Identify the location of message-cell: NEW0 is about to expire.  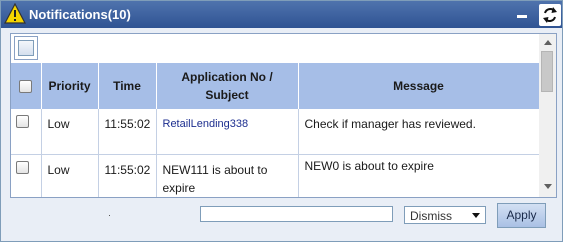
(419, 175).